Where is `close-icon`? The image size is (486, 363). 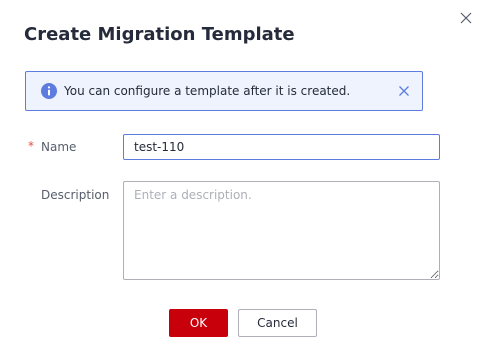 close-icon is located at coordinates (466, 18).